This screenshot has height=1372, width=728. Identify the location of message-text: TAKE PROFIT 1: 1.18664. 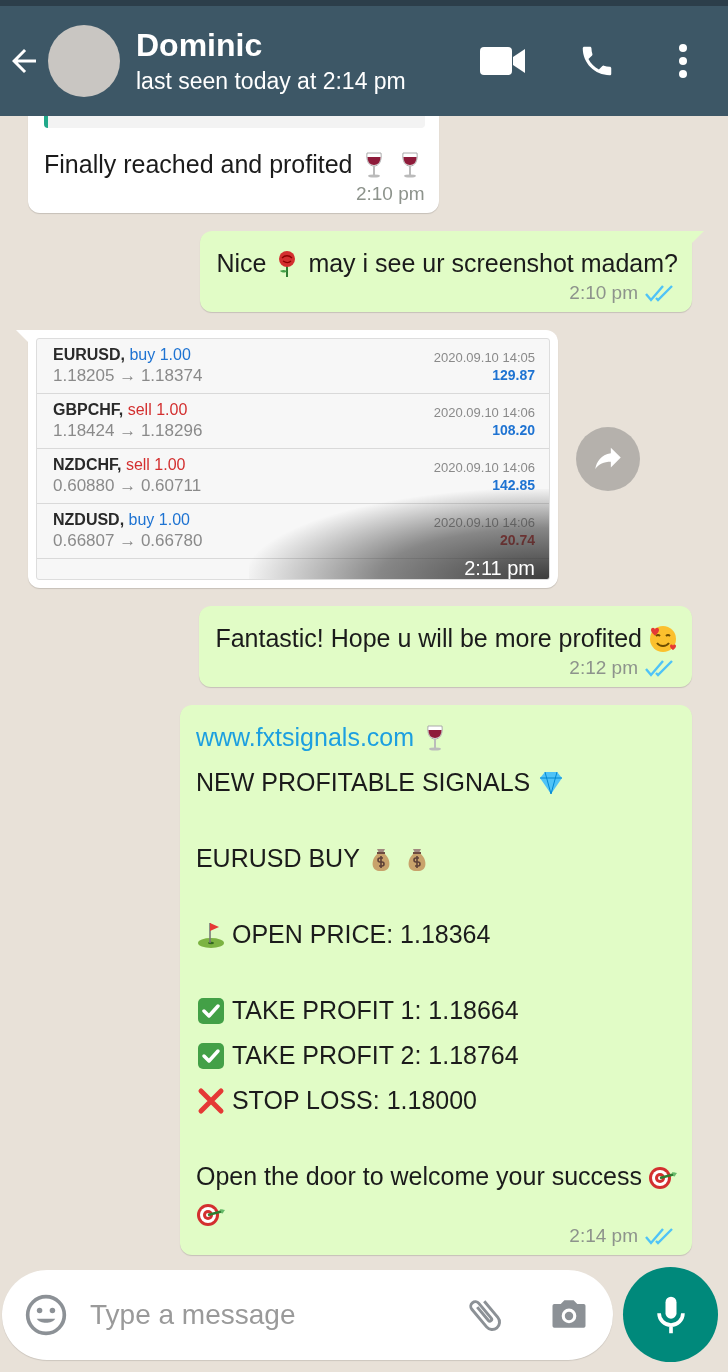
(375, 1010).